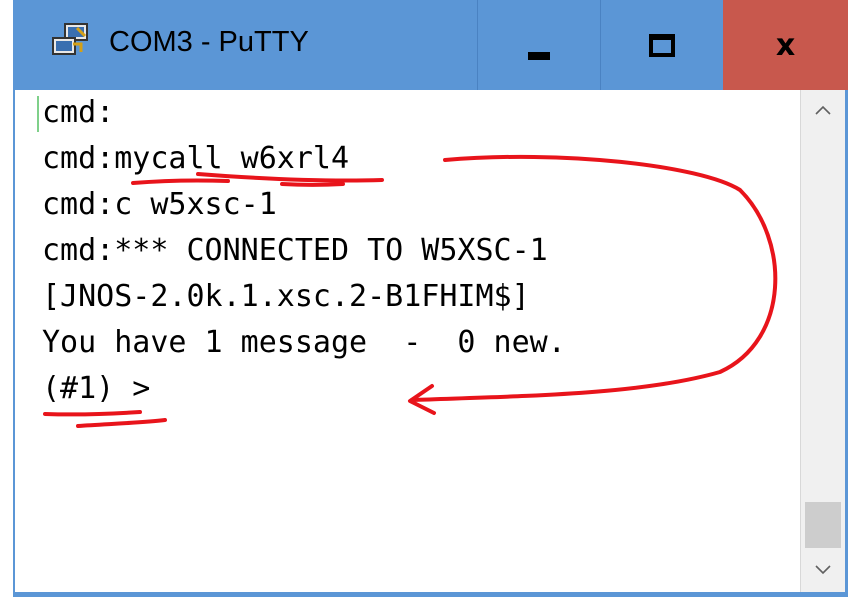 This screenshot has height=600, width=850. Describe the element at coordinates (209, 42) in the screenshot. I see `window-title: COM3 - PuTTY` at that location.